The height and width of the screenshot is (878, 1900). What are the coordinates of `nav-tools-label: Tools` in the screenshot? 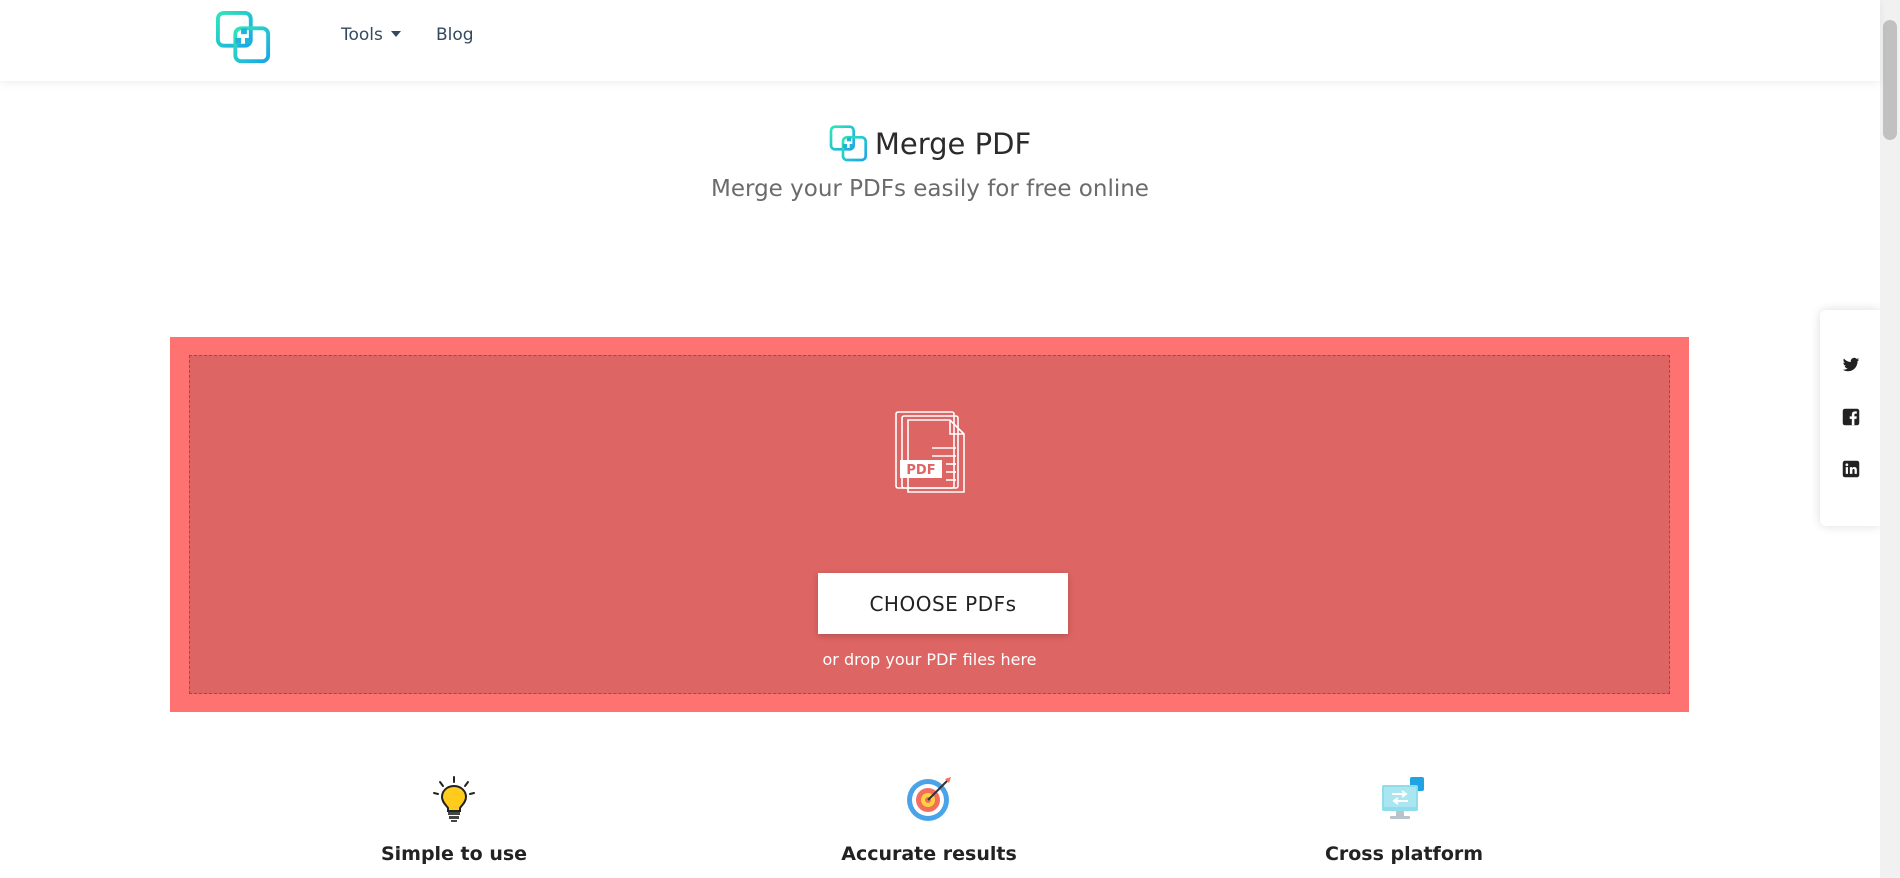 It's located at (362, 35).